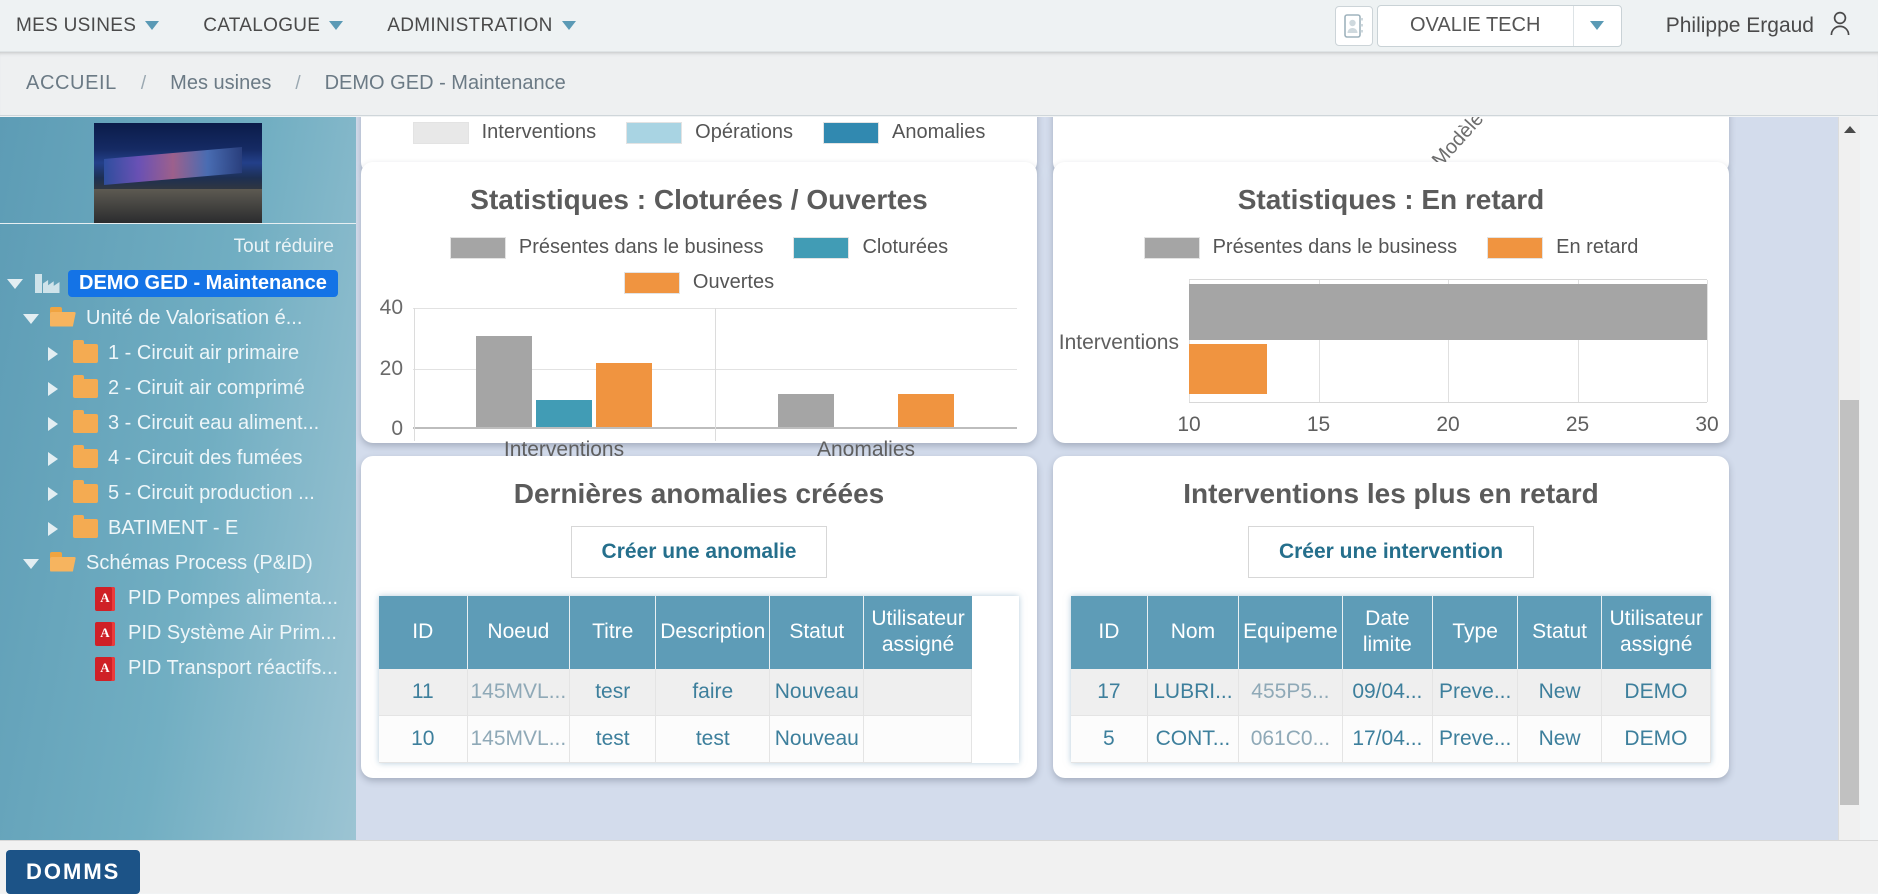 This screenshot has width=1878, height=894. I want to click on organization-selector: OVALIE TECH, so click(1478, 25).